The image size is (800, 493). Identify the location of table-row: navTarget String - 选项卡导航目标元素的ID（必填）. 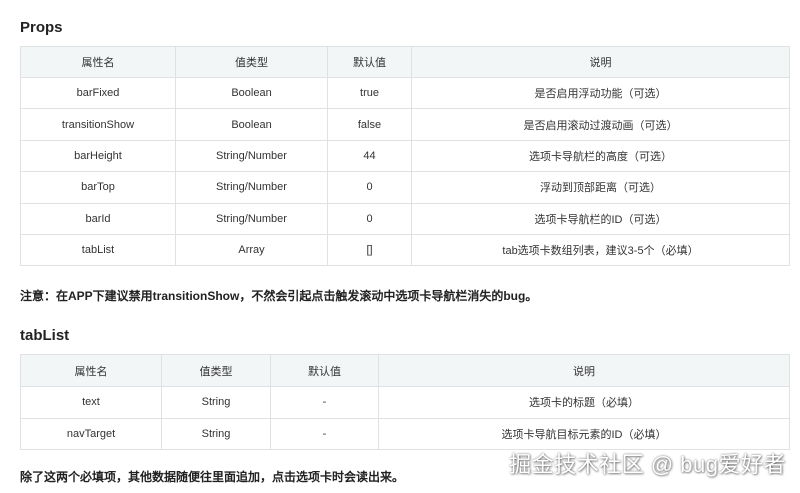
(405, 433).